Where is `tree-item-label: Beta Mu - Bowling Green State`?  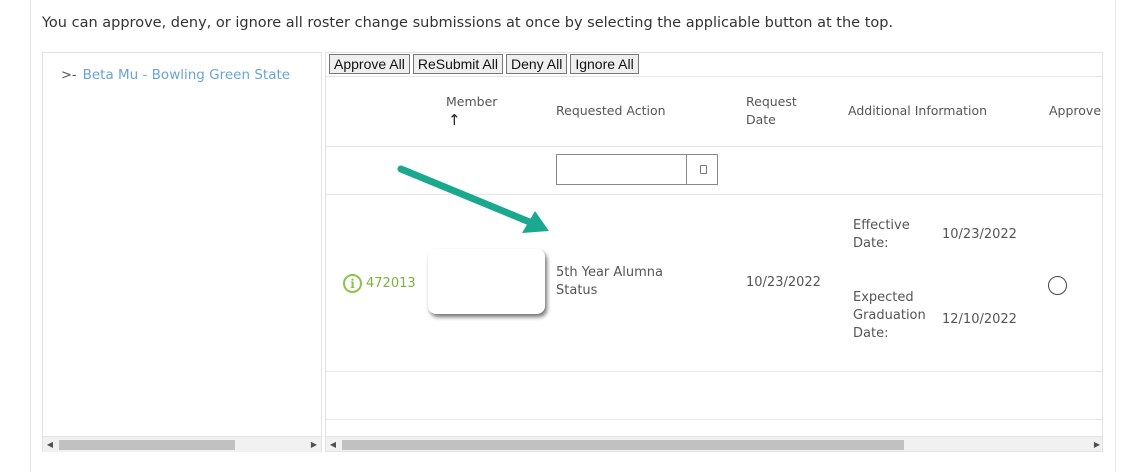 tree-item-label: Beta Mu - Bowling Green State is located at coordinates (186, 75).